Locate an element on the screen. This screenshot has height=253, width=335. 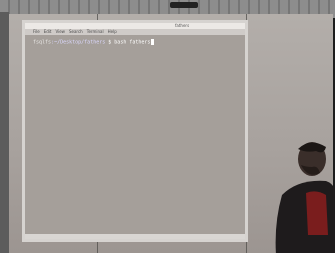
ceiling-light is located at coordinates (184, 5).